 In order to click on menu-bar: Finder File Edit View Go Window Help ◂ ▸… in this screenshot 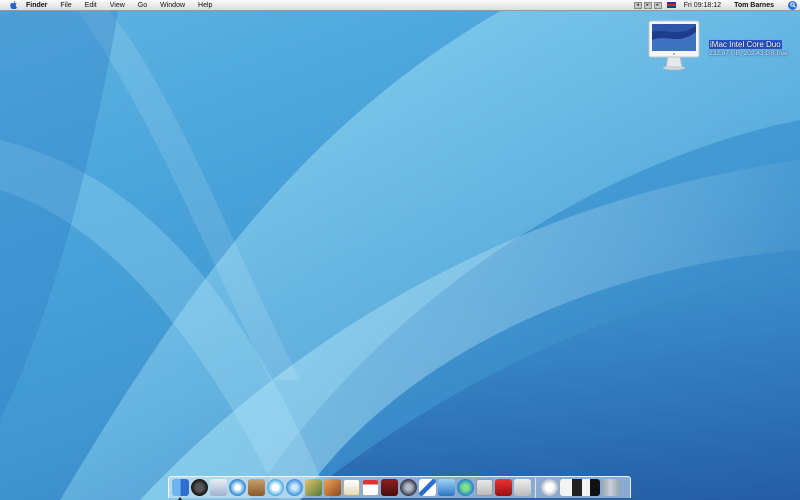, I will do `click(400, 5)`.